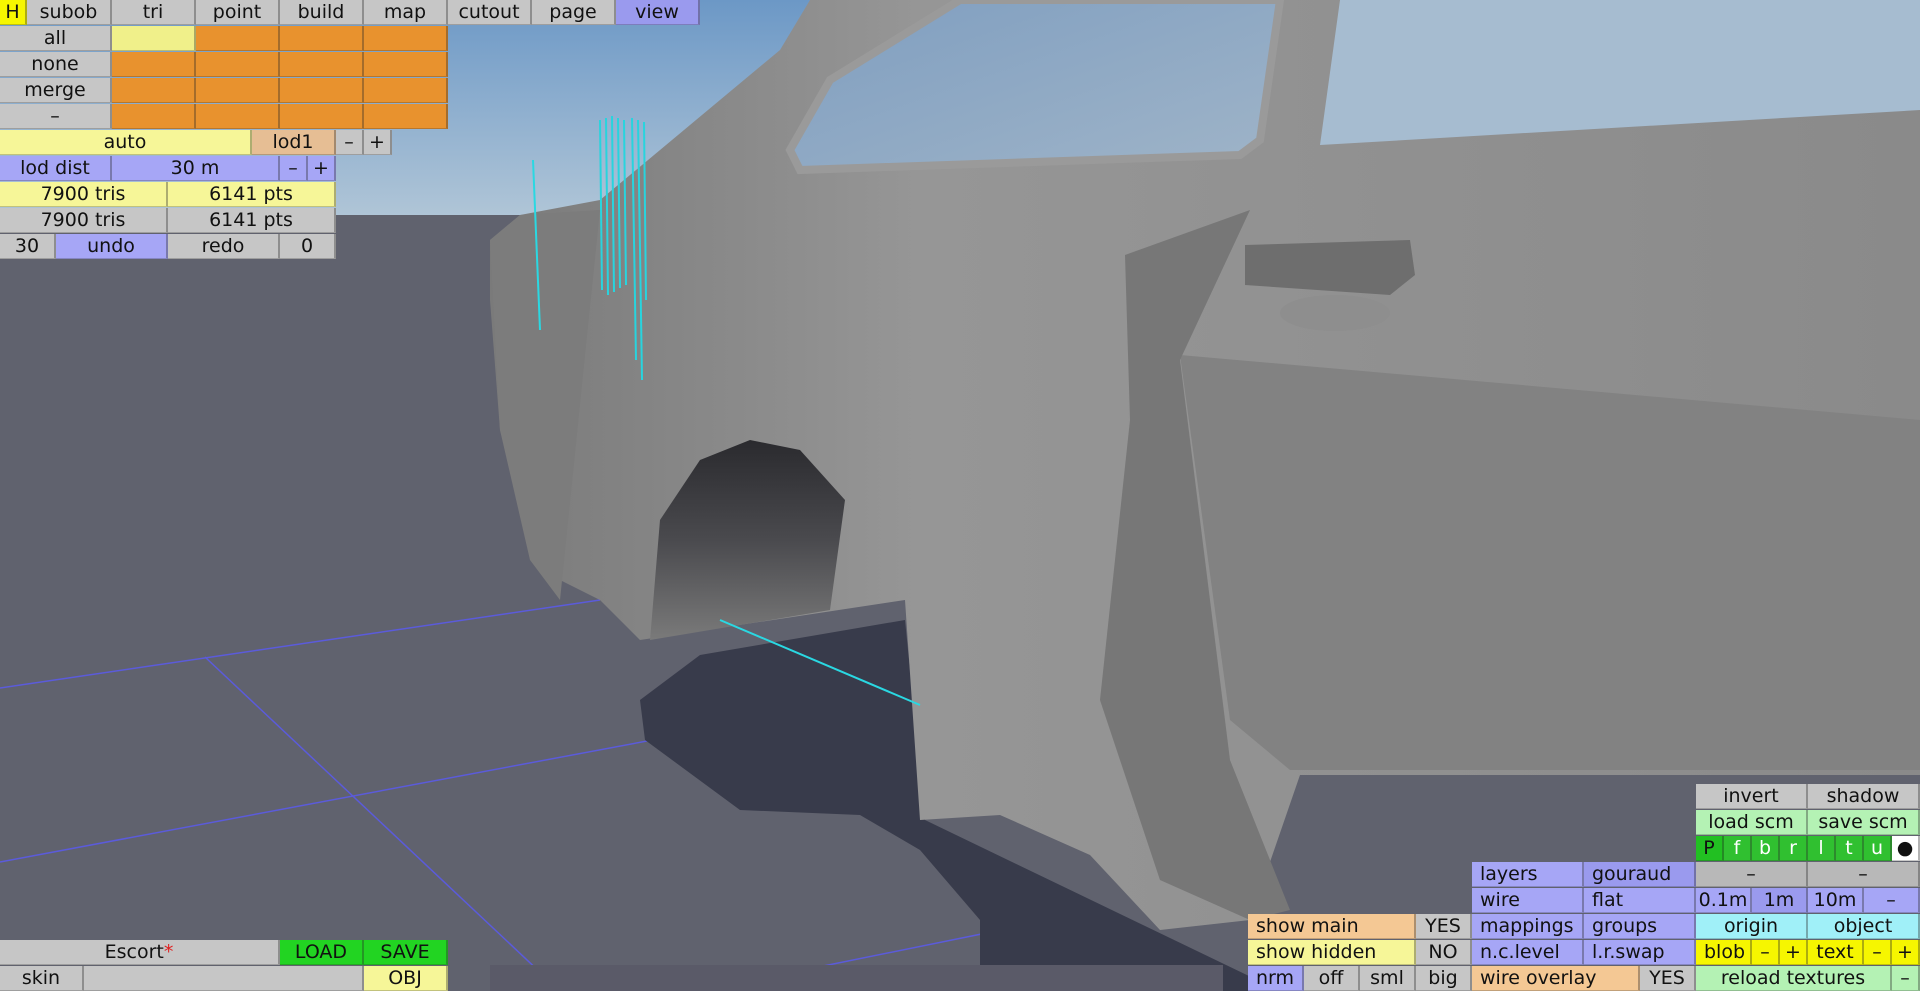 The height and width of the screenshot is (991, 1920). What do you see at coordinates (1528, 900) in the screenshot?
I see `wire-button: wire` at bounding box center [1528, 900].